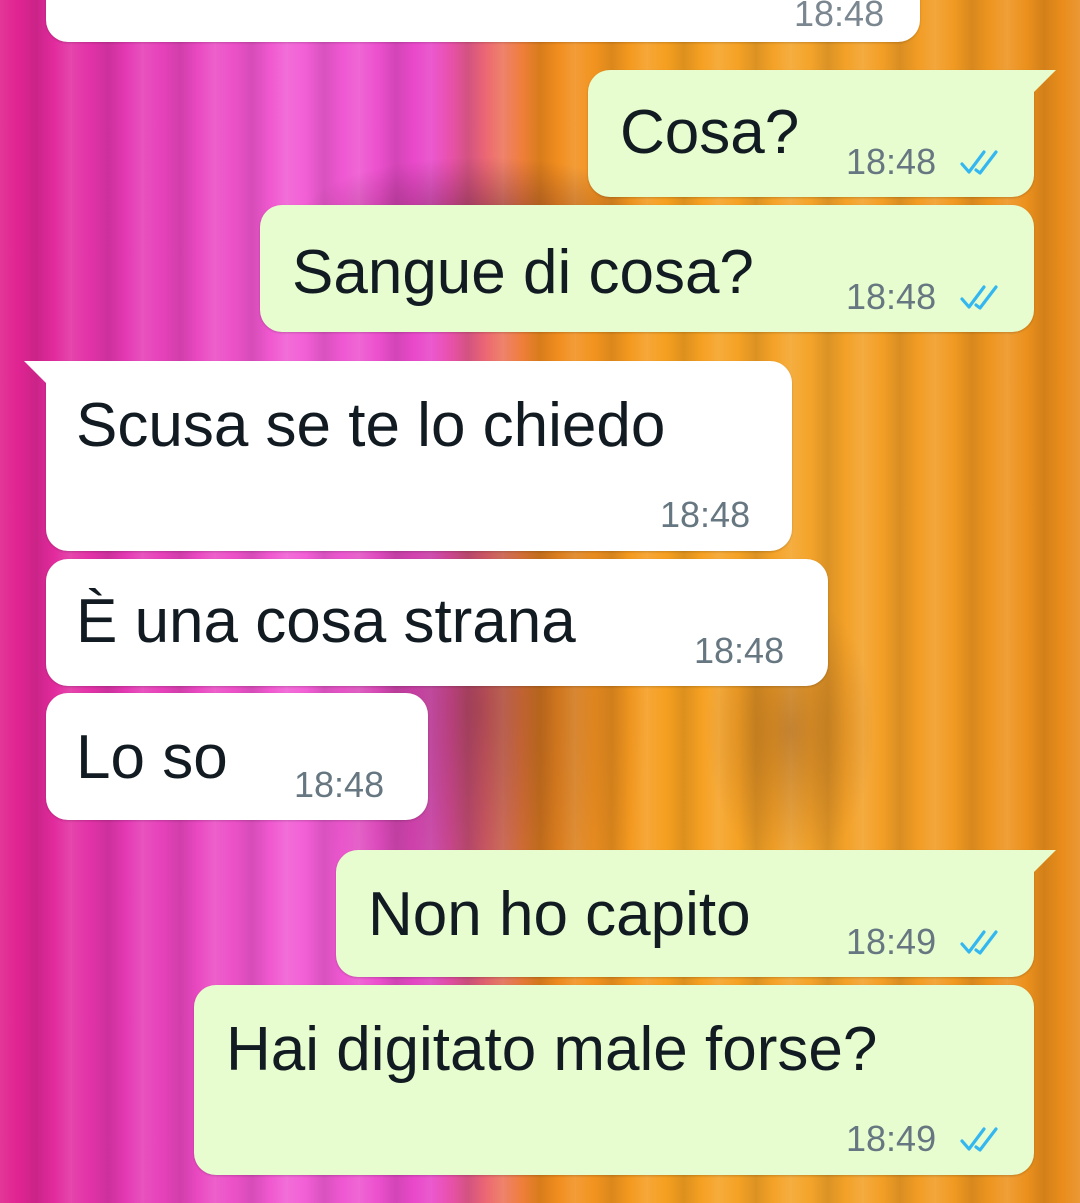 The width and height of the screenshot is (1080, 1203). What do you see at coordinates (371, 425) in the screenshot?
I see `message-text: Scusa se te lo chiedo` at bounding box center [371, 425].